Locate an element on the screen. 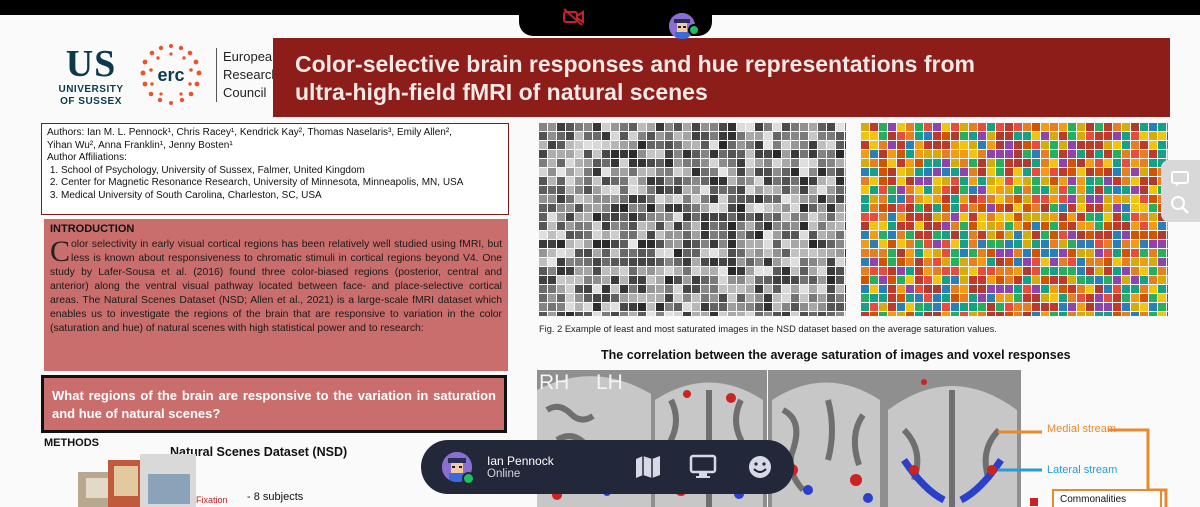 Image resolution: width=1200 pixels, height=507 pixels. zoom-search-icon is located at coordinates (1180, 205).